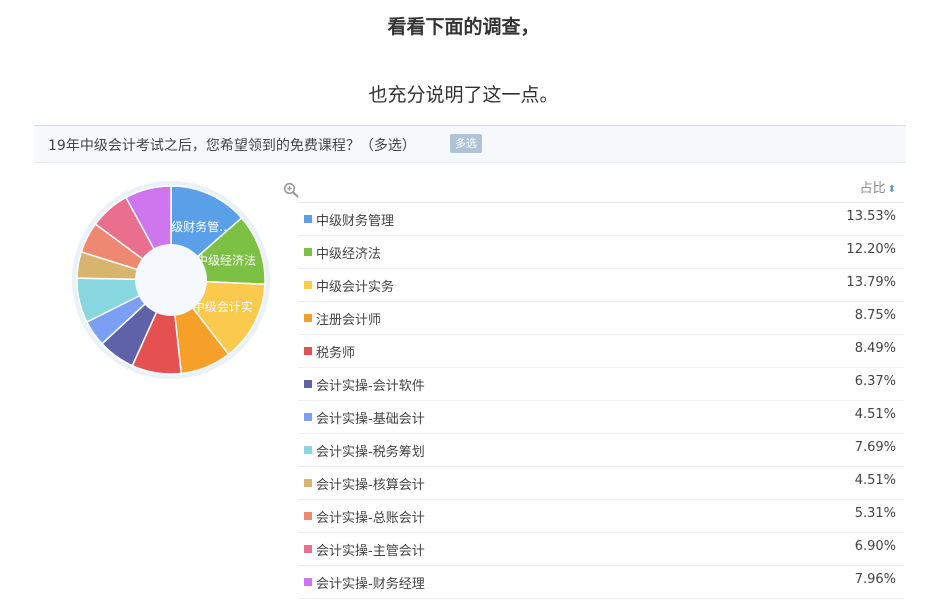 The height and width of the screenshot is (608, 927). I want to click on table-row: 会计实操-财务经理 7.96%, so click(601, 582).